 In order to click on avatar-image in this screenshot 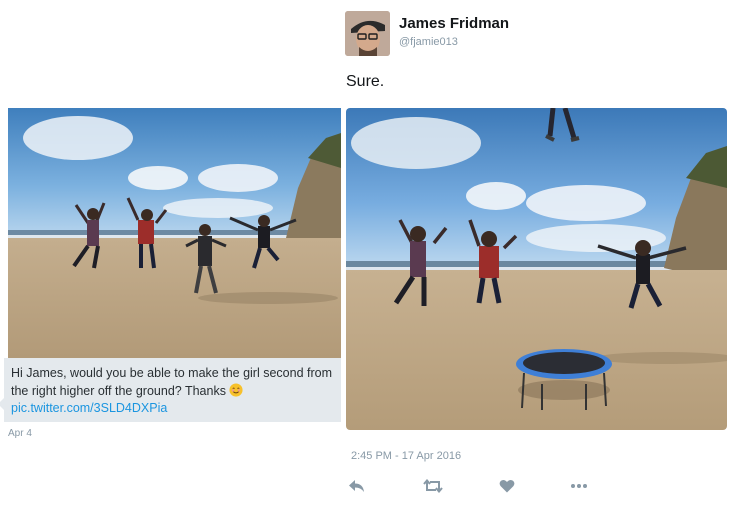, I will do `click(367, 33)`.